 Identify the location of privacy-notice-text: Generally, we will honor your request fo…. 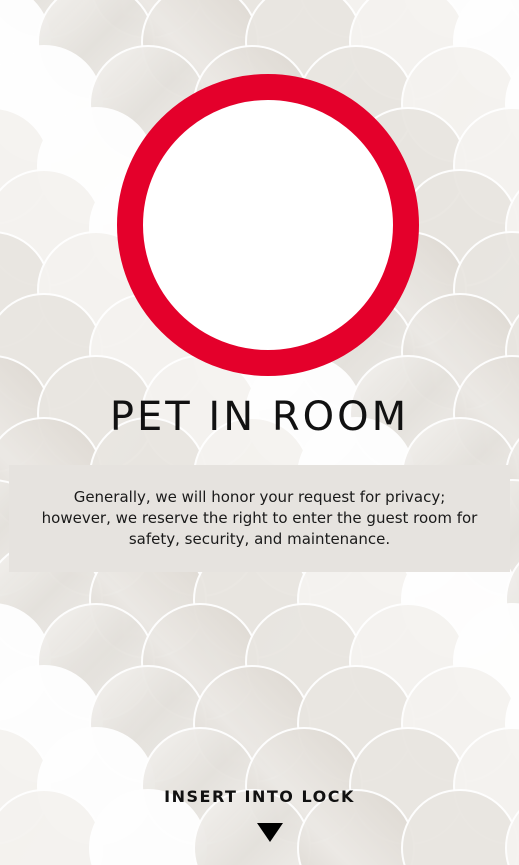
(259, 518).